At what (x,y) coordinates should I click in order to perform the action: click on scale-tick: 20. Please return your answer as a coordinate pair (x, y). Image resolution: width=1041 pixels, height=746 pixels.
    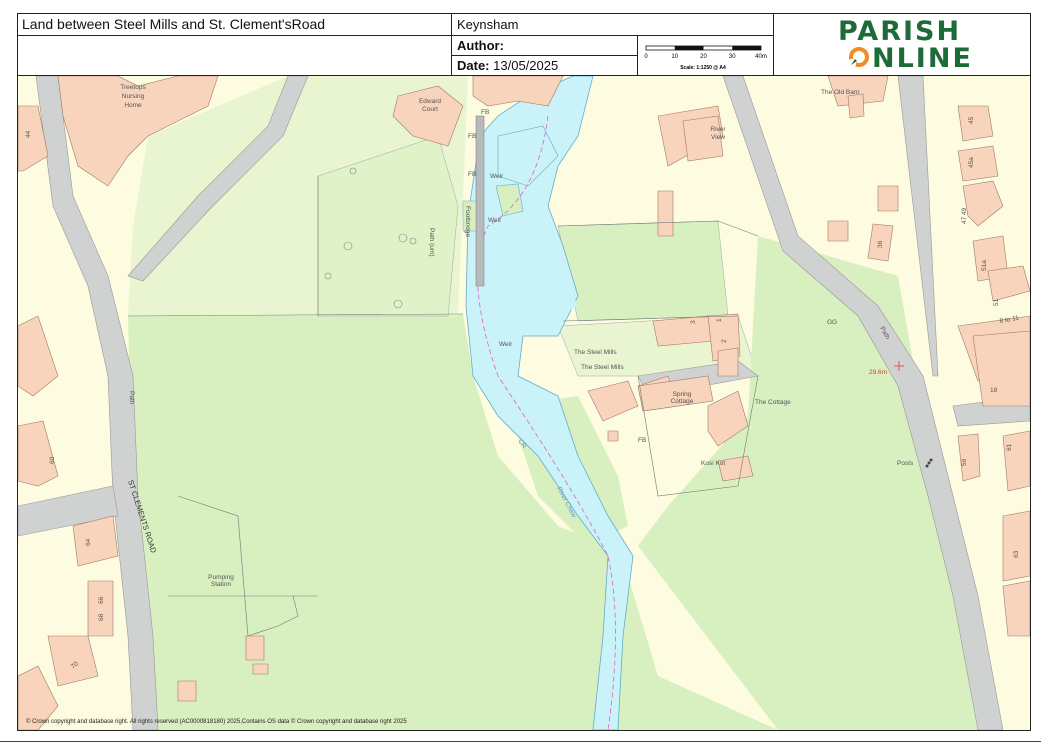
    Looking at the image, I should click on (703, 57).